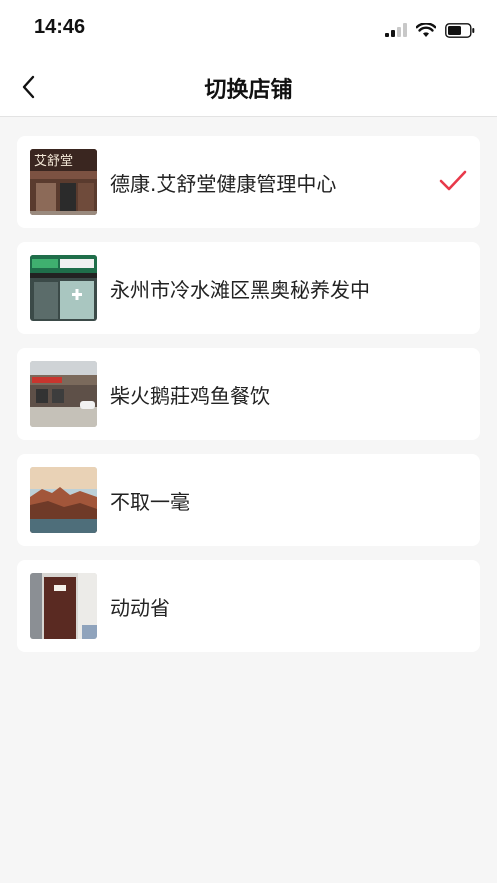  I want to click on store-item: 动动省, so click(248, 606).